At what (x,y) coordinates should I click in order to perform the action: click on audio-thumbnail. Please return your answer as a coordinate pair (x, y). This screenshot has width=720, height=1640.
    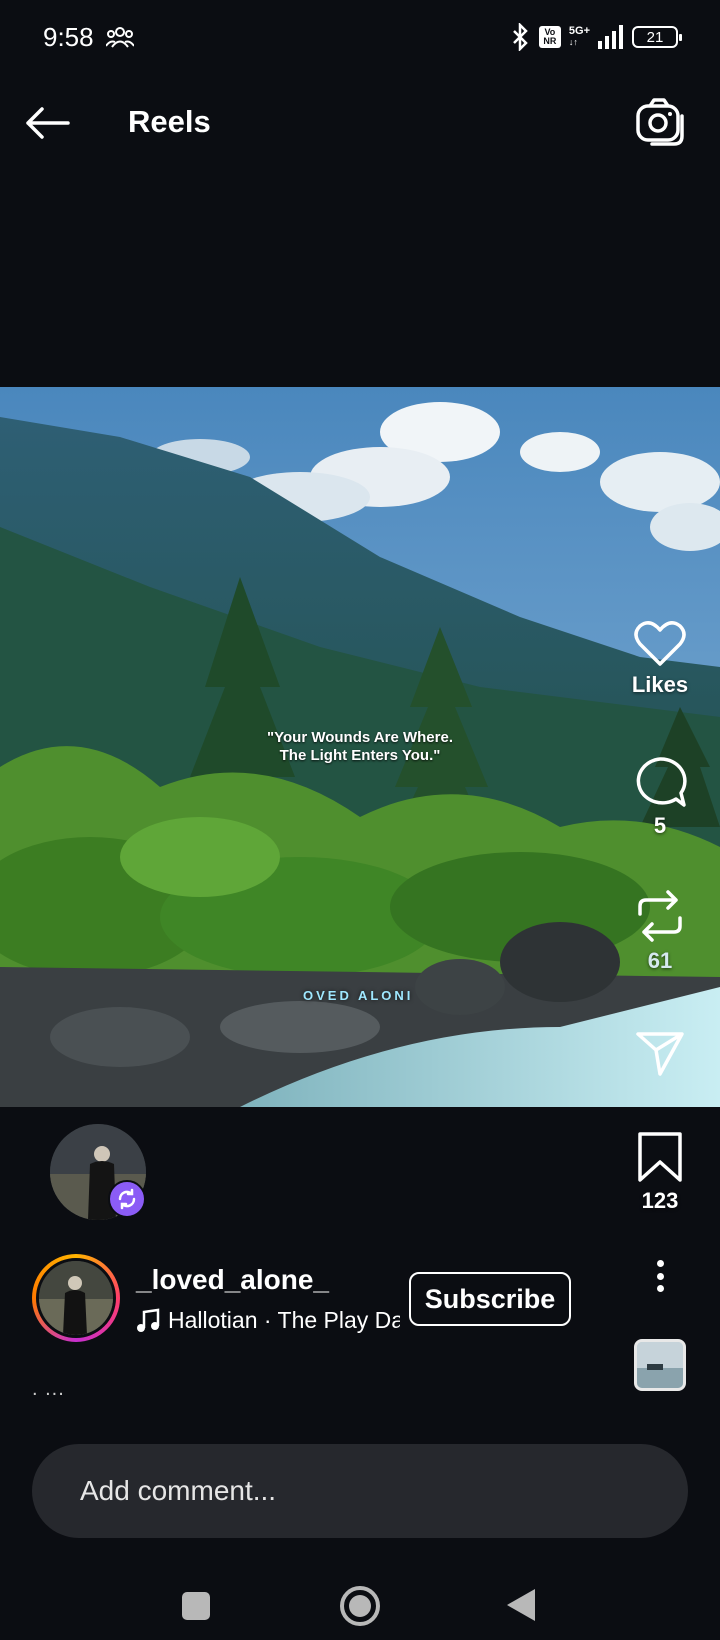
    Looking at the image, I should click on (660, 1365).